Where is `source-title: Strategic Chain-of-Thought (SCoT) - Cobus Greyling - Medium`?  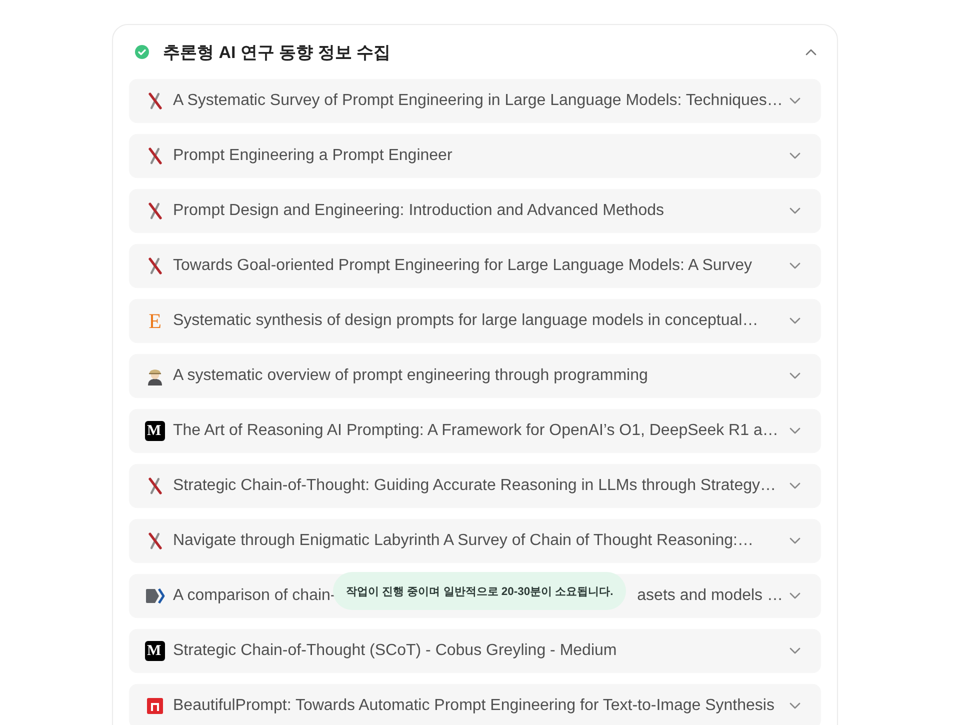
source-title: Strategic Chain-of-Thought (SCoT) - Cobus Greyling - Medium is located at coordinates (395, 651).